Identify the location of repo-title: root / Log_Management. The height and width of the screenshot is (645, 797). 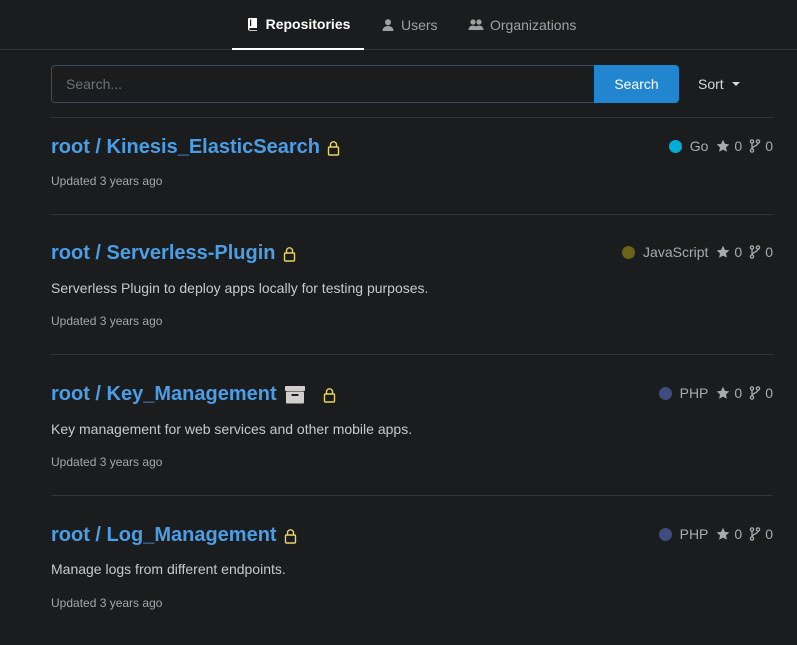
(174, 535).